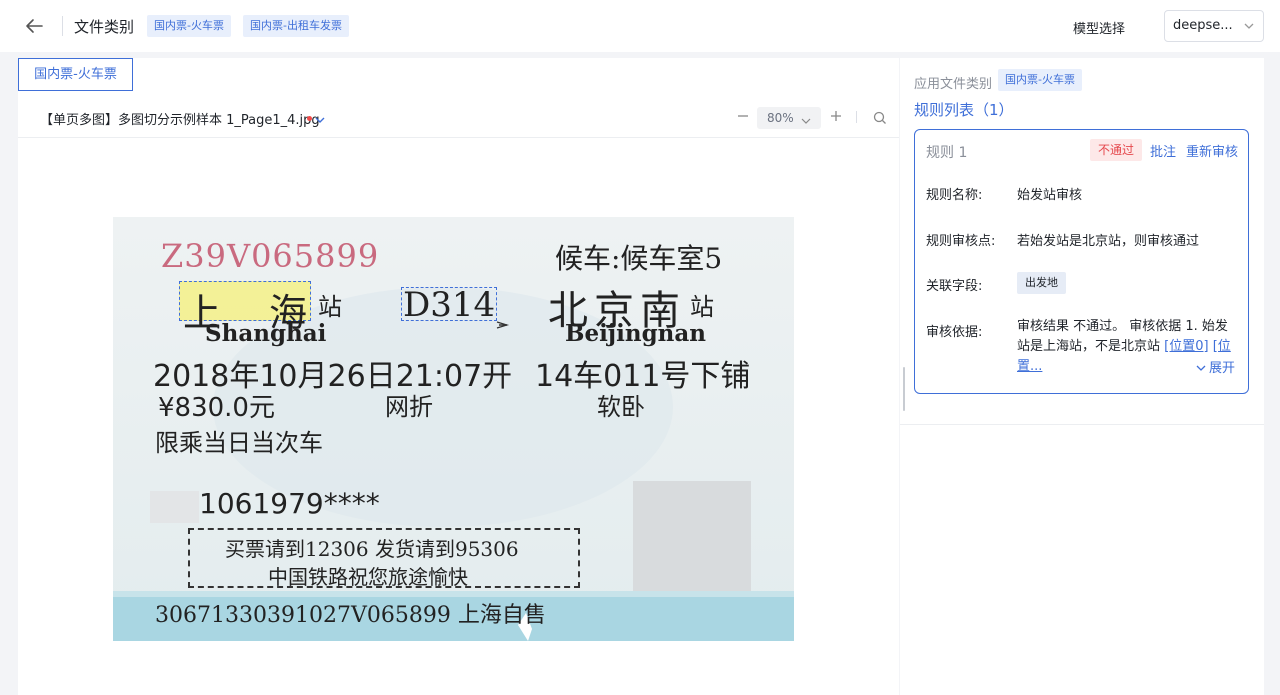  I want to click on apply-category-label: 应用文件类别, so click(953, 84).